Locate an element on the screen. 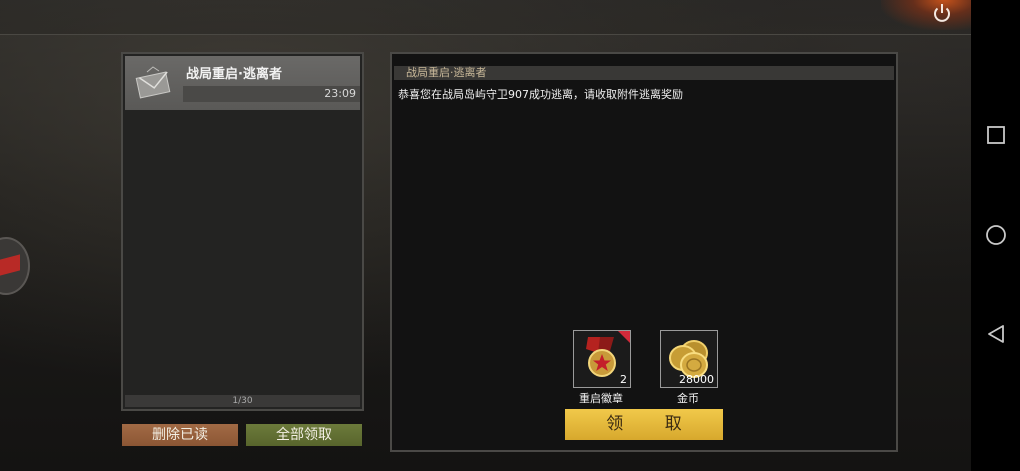 The height and width of the screenshot is (471, 1020). claim-all-button: 全部领取 is located at coordinates (304, 435).